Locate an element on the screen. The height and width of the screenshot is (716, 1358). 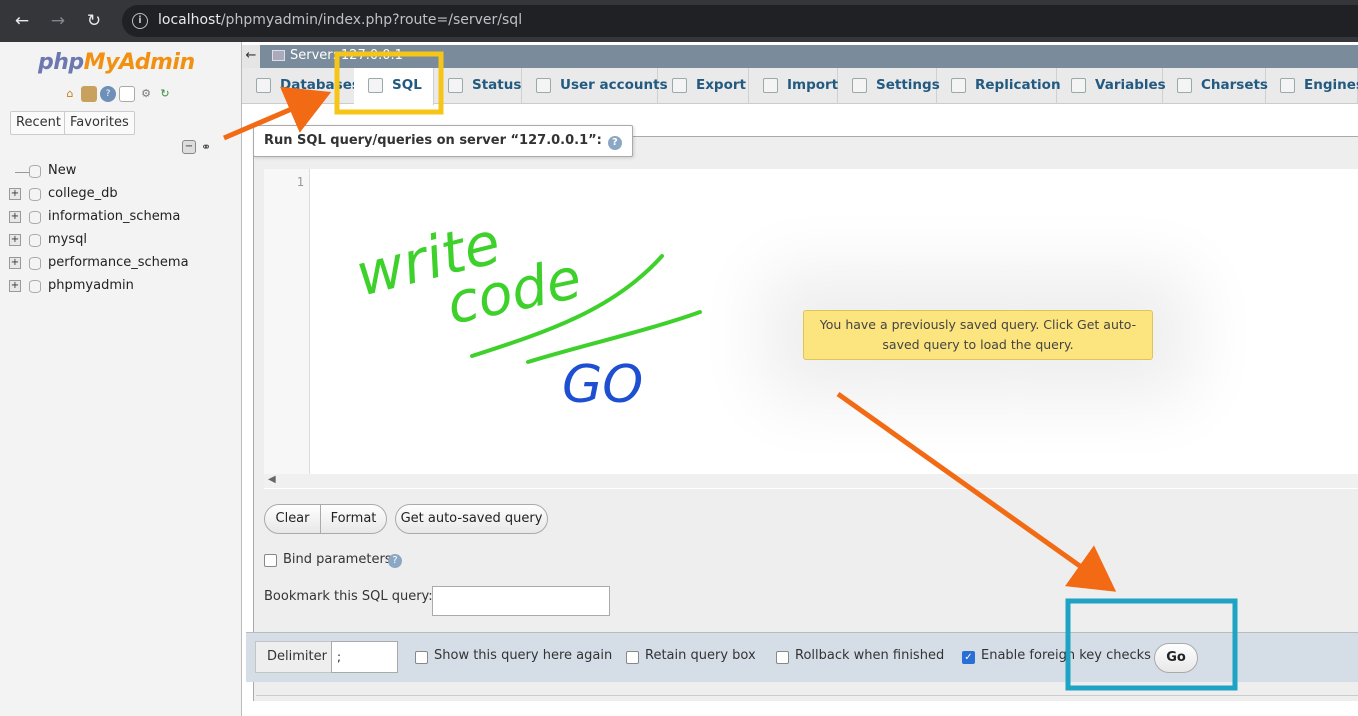
show-query-checkbox is located at coordinates (421, 657).